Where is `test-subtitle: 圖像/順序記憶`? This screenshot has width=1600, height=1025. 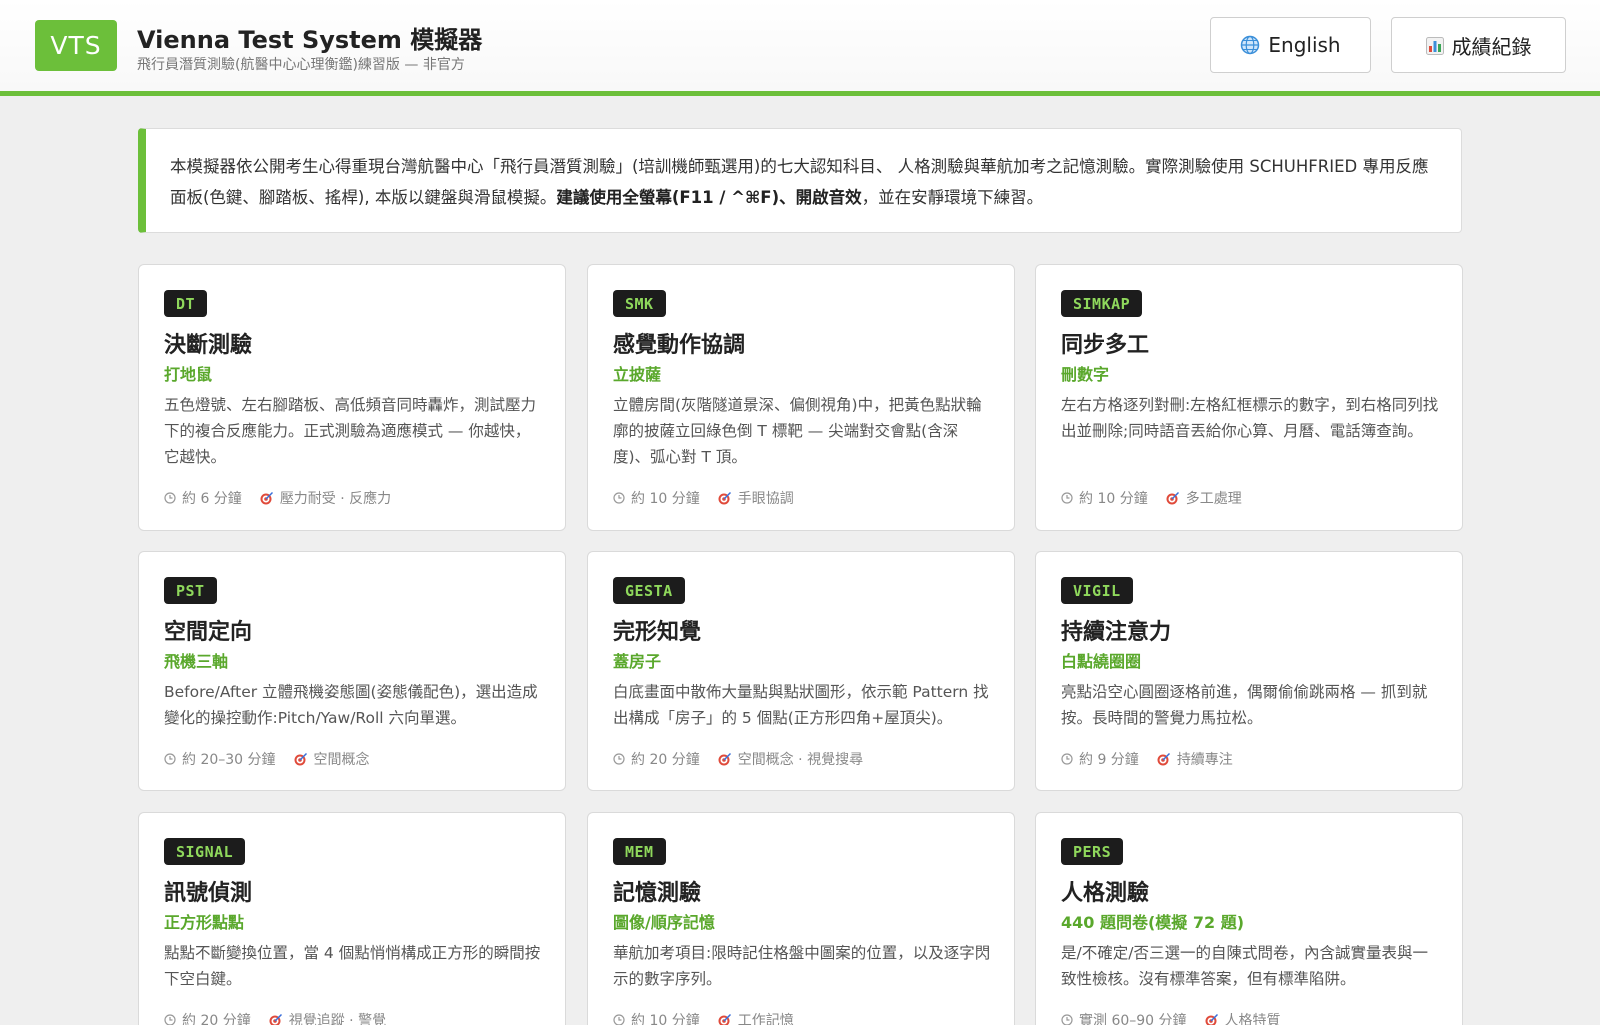
test-subtitle: 圖像/順序記憶 is located at coordinates (664, 922).